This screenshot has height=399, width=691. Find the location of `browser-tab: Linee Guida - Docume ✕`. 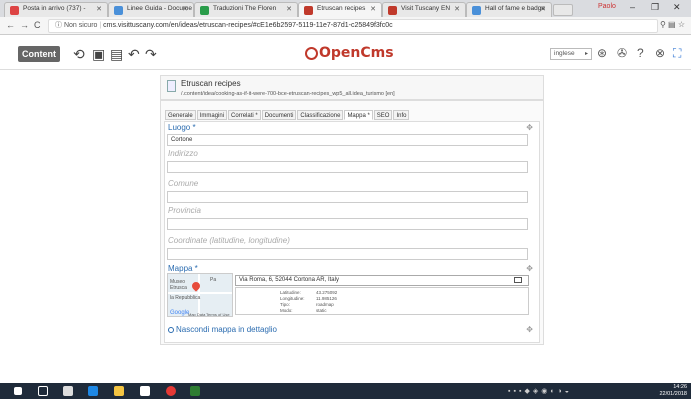

browser-tab: Linee Guida - Docume ✕ is located at coordinates (151, 9).